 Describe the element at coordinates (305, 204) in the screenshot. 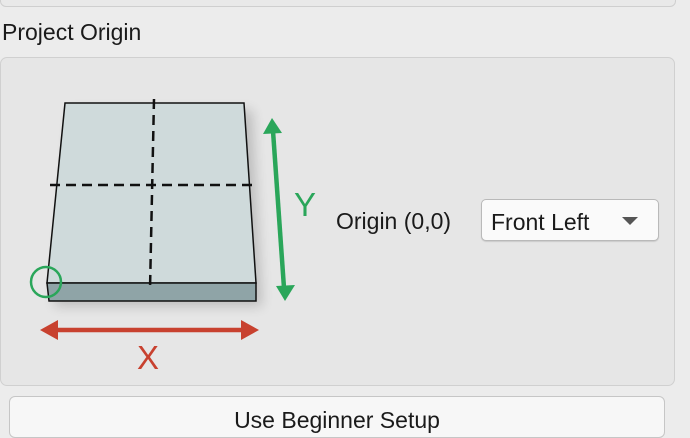

I see `y-axis-label: Y` at that location.